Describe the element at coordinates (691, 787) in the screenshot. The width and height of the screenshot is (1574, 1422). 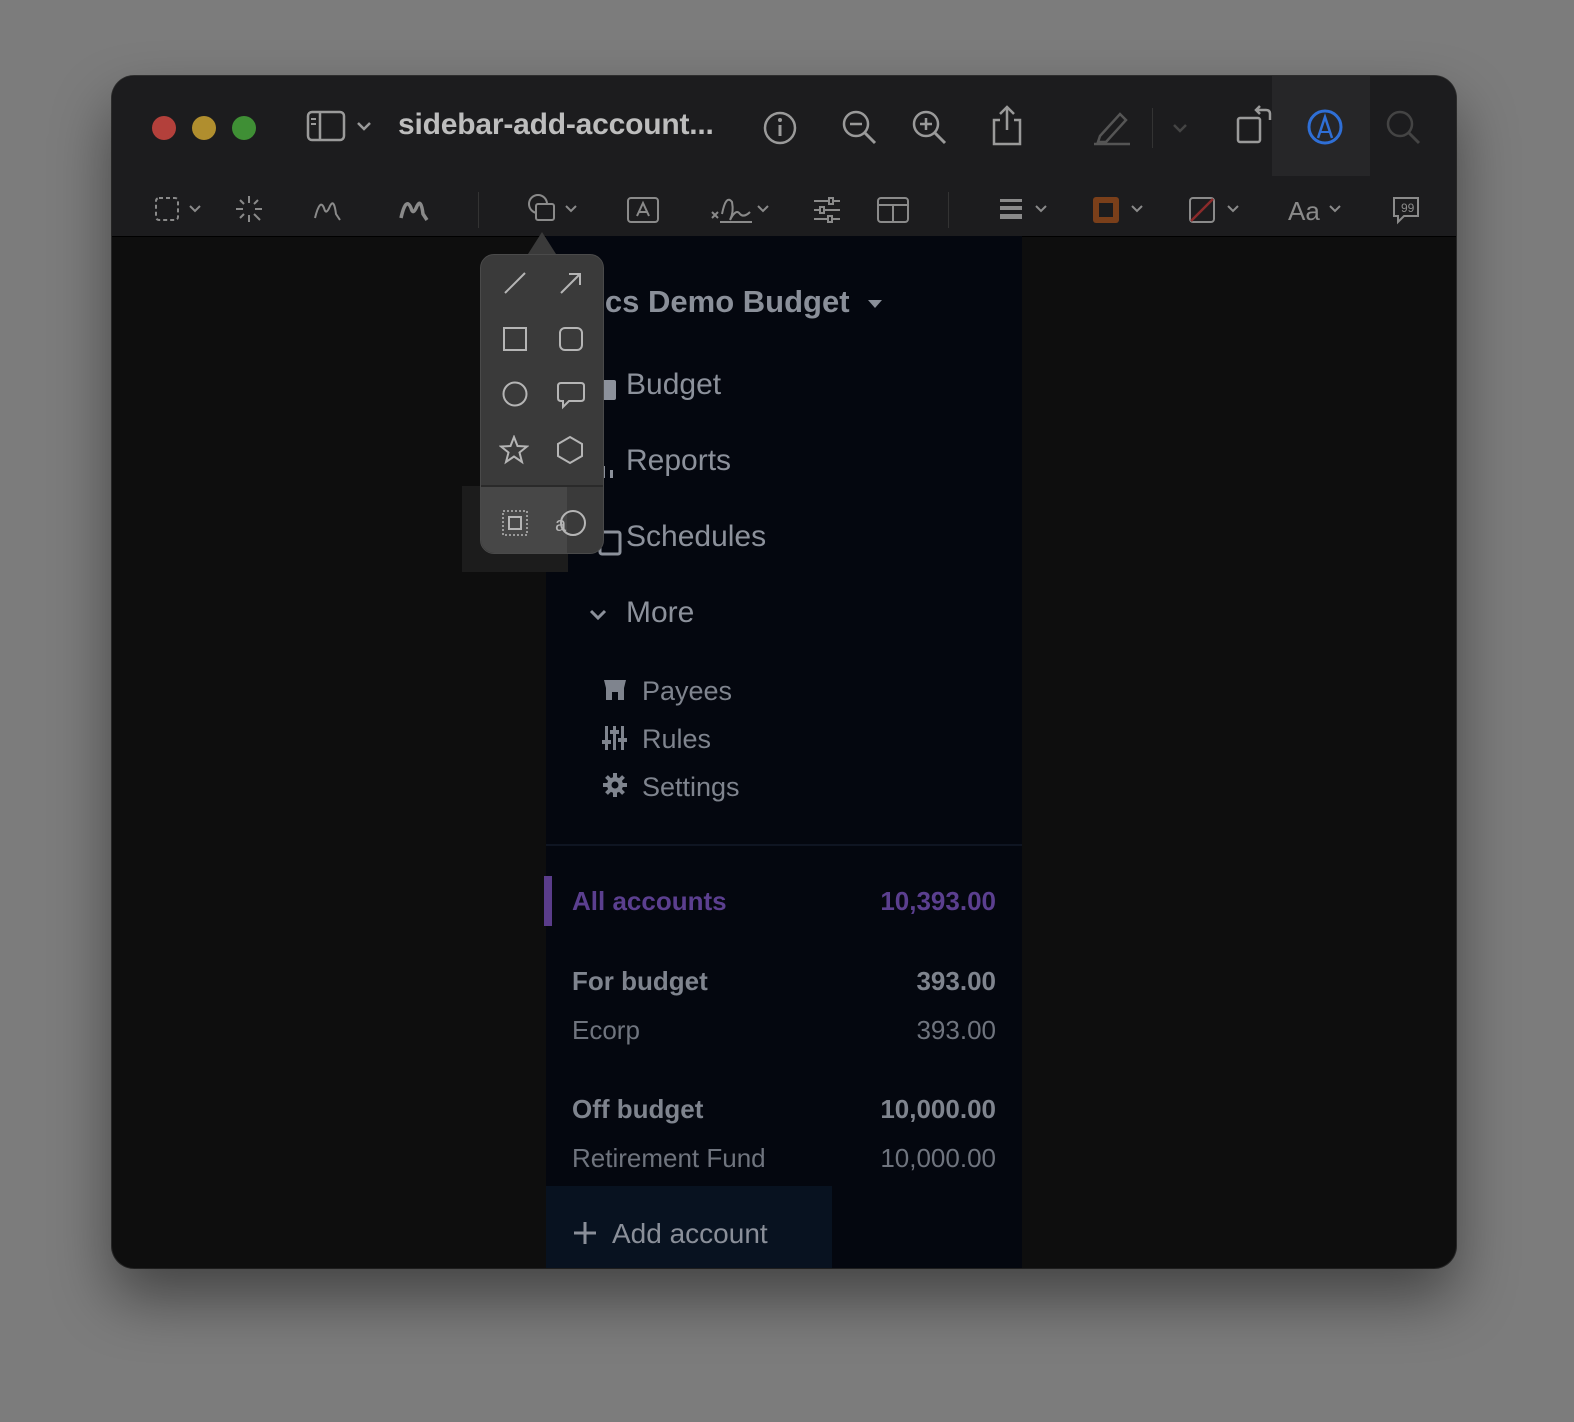
I see `nav-settings: Settings` at that location.